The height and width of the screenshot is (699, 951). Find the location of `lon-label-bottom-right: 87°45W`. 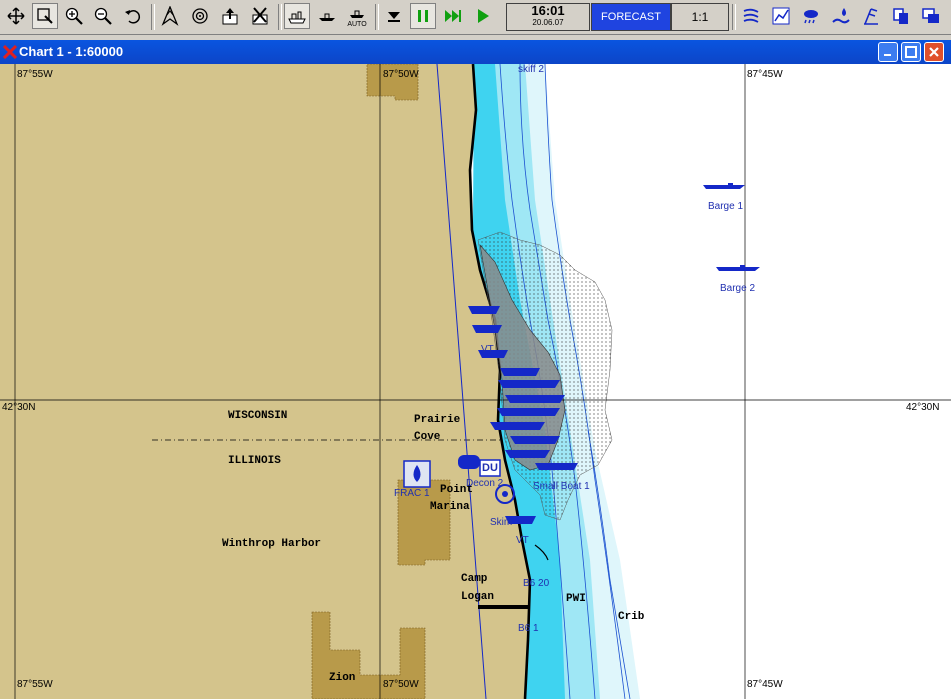

lon-label-bottom-right: 87°45W is located at coordinates (765, 684).